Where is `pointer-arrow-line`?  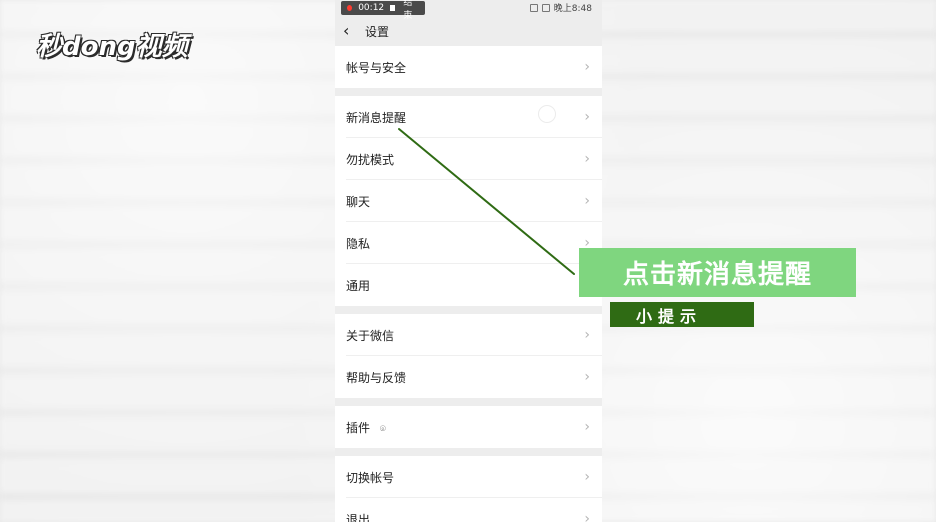
pointer-arrow-line is located at coordinates (486, 201).